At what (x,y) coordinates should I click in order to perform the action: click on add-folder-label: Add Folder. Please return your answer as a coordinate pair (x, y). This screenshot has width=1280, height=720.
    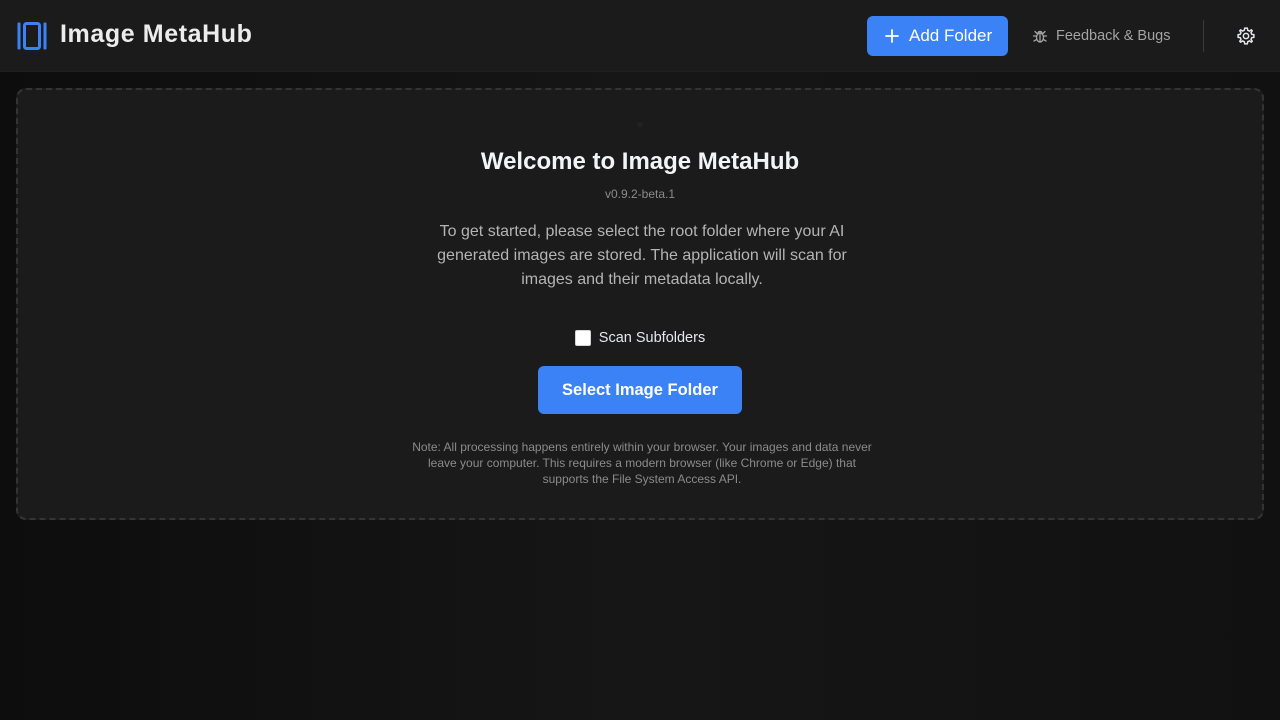
    Looking at the image, I should click on (951, 35).